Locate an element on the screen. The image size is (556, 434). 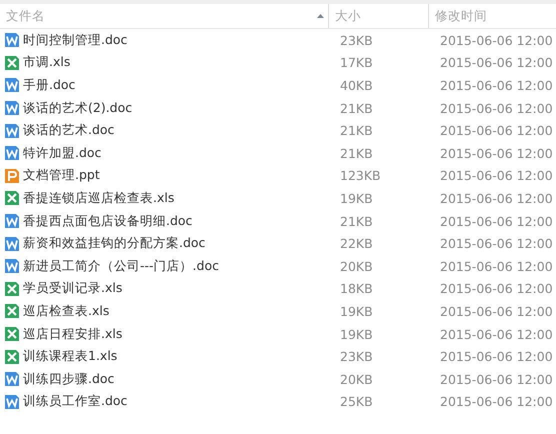
sort-arrow-icon is located at coordinates (320, 16).